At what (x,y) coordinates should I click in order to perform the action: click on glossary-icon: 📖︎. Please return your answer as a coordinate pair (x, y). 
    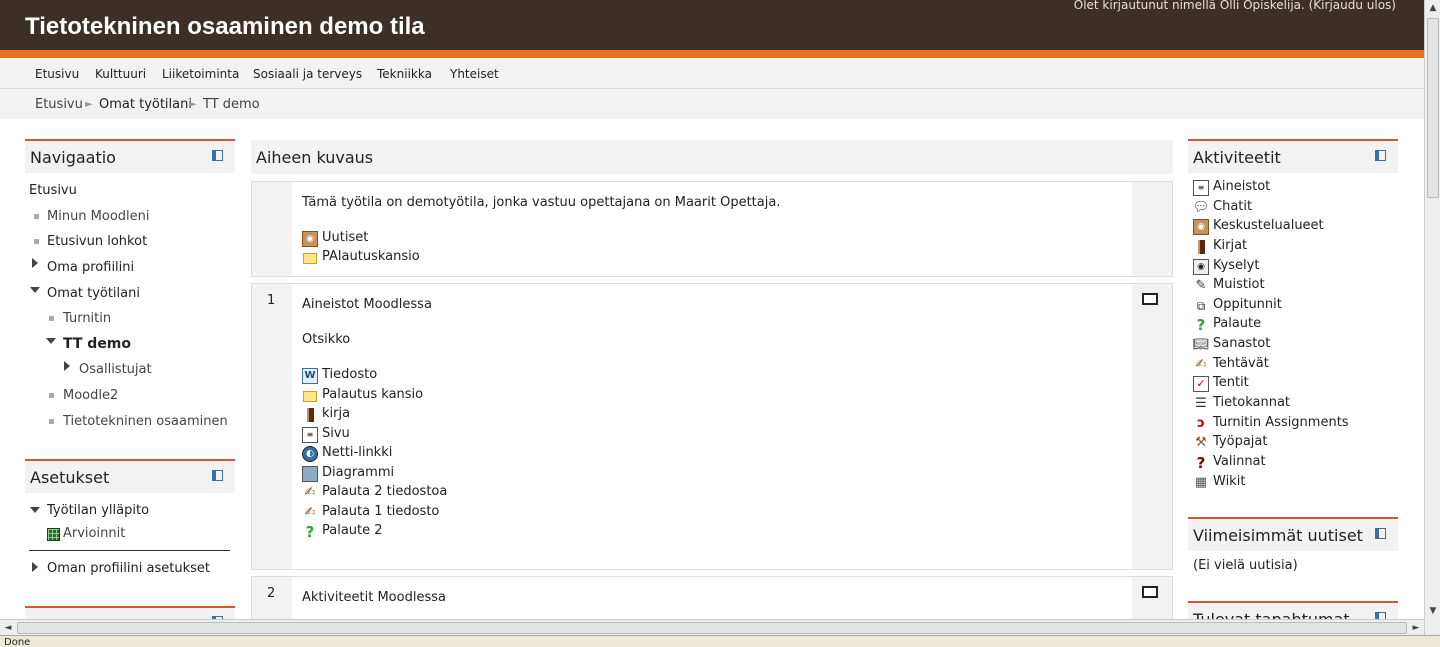
    Looking at the image, I should click on (1201, 344).